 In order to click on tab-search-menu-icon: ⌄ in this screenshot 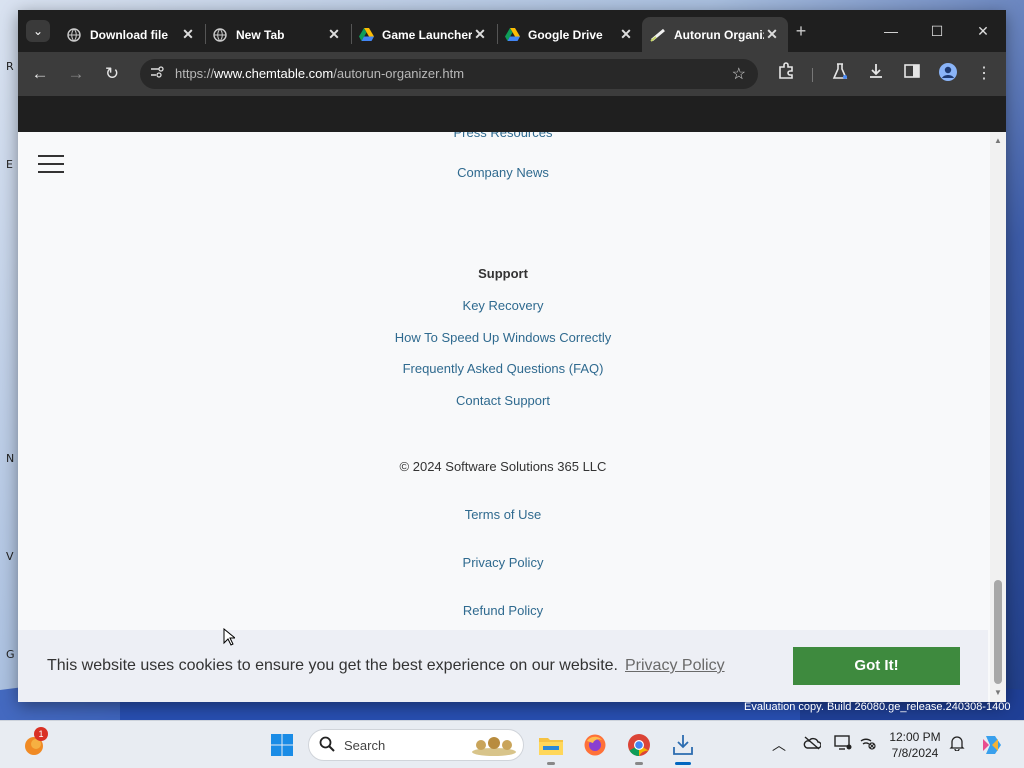, I will do `click(38, 31)`.